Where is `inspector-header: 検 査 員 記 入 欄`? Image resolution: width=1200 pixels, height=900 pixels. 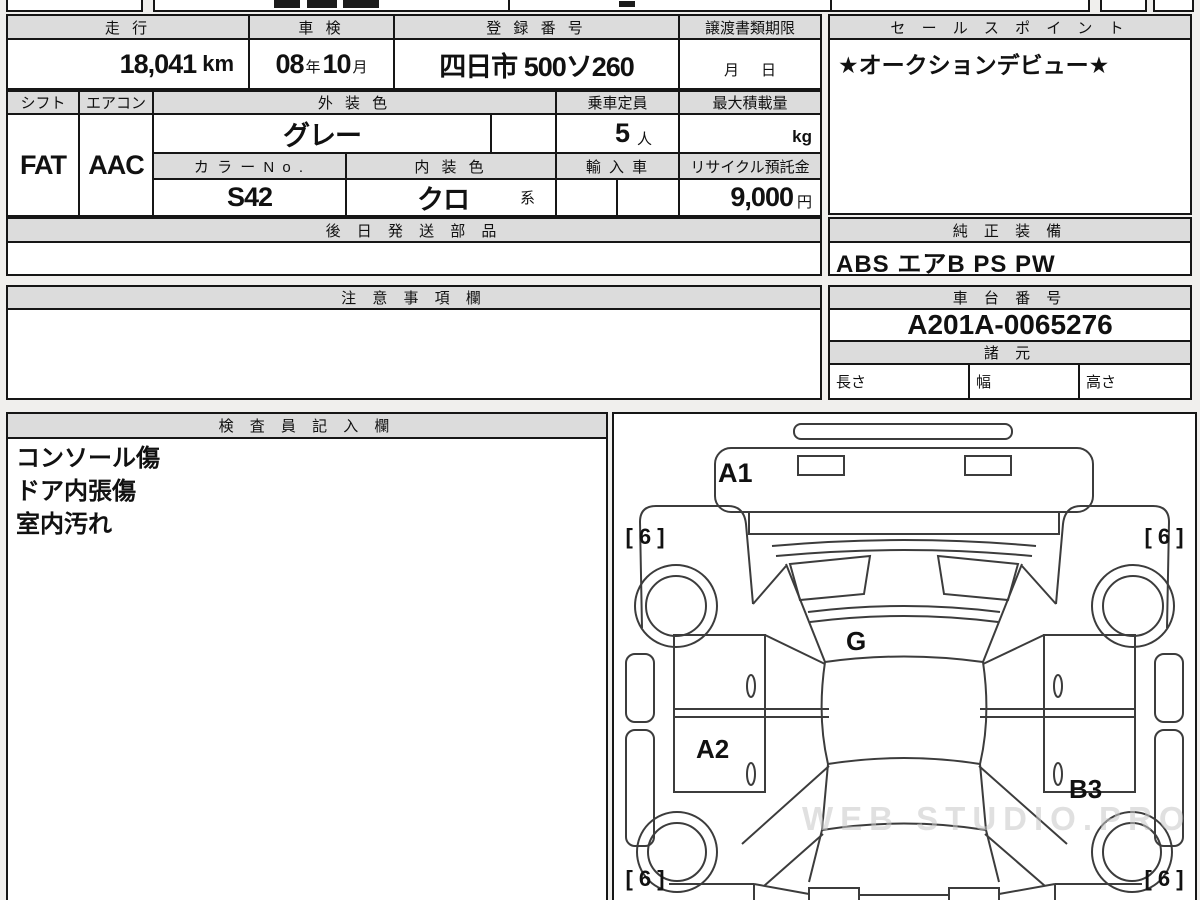
inspector-header: 検 査 員 記 入 欄 is located at coordinates (307, 426).